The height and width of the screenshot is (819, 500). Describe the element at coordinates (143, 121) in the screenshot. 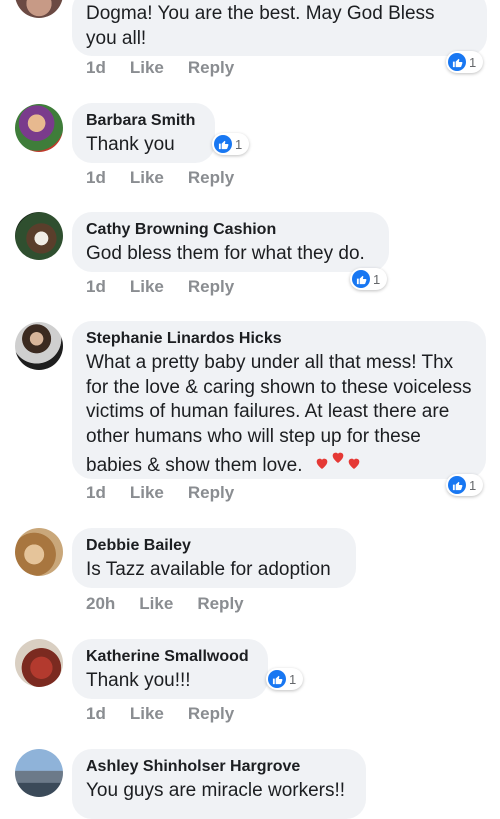

I see `commenter-name: Barbara Smith` at that location.